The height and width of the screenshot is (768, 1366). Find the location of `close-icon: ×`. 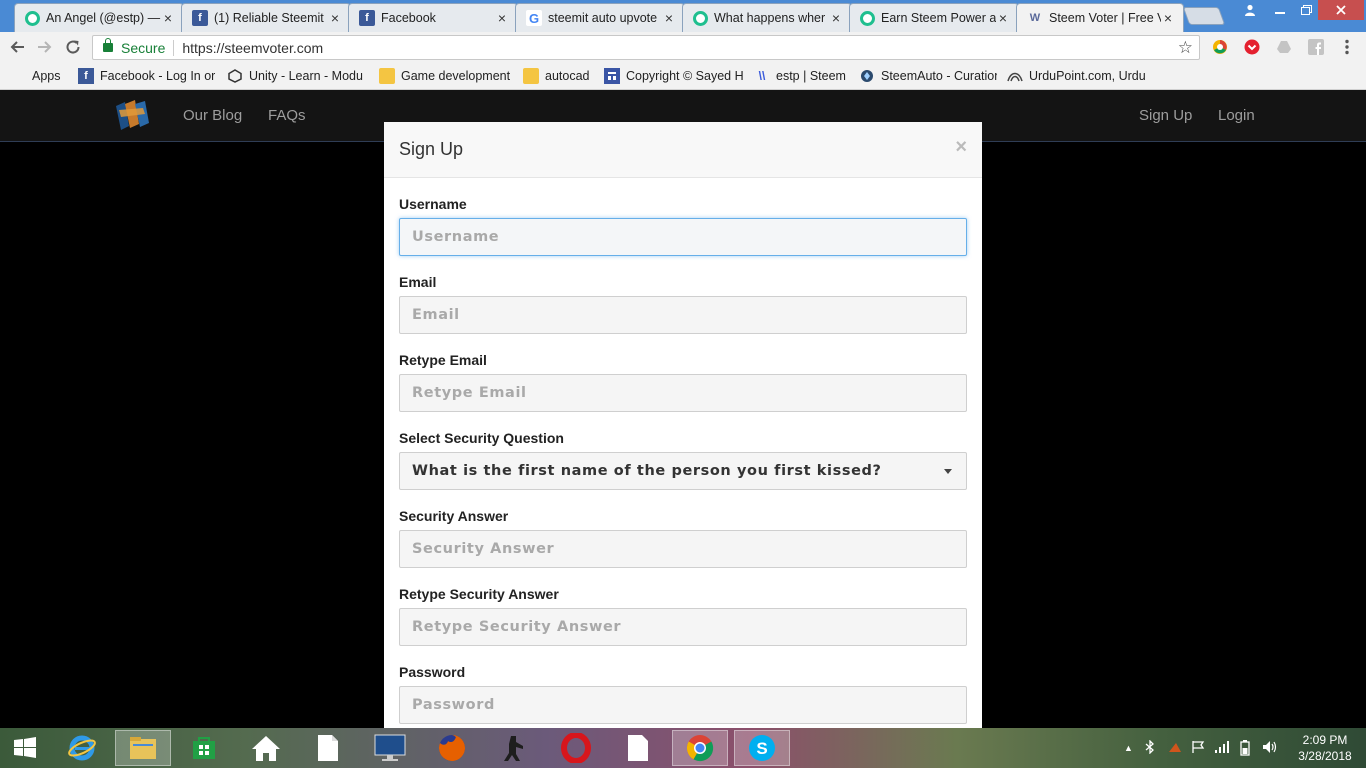

close-icon: × is located at coordinates (961, 147).